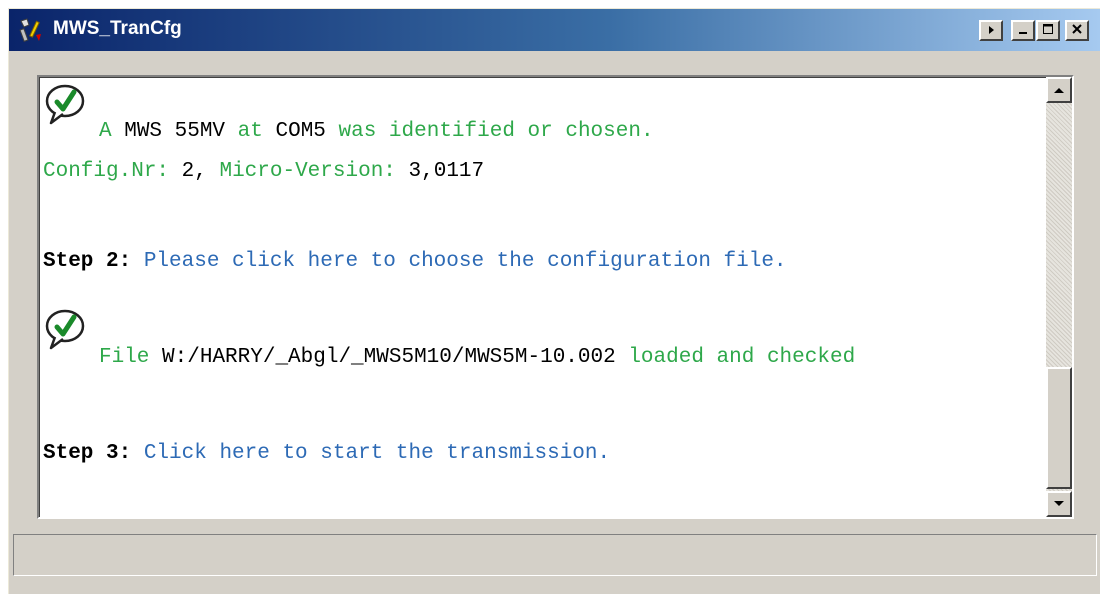 Image resolution: width=1100 pixels, height=594 pixels. Describe the element at coordinates (175, 131) in the screenshot. I see `device-model: MWS 55MV` at that location.